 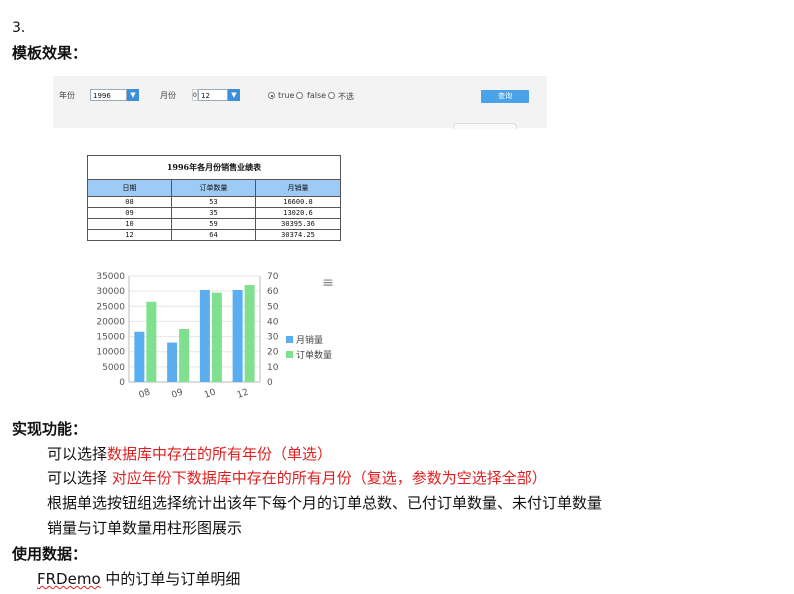 I want to click on table-row: 08 53 16600.8, so click(x=214, y=202).